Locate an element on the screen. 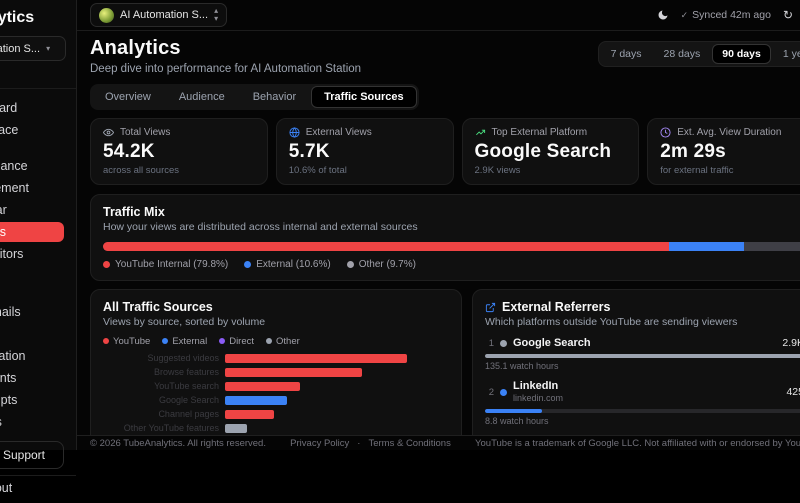 This screenshot has height=503, width=800. sidebar-item-dashboard: Dashboard is located at coordinates (32, 108).